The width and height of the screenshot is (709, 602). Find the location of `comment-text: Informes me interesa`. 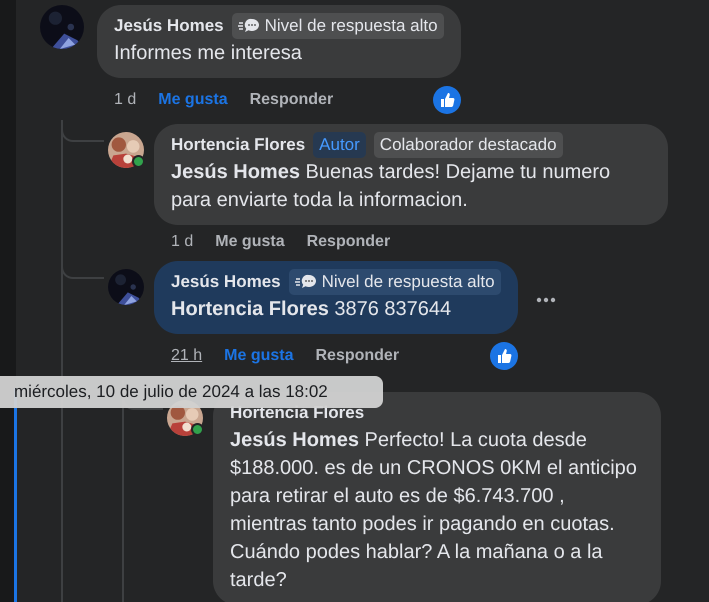

comment-text: Informes me interesa is located at coordinates (208, 53).